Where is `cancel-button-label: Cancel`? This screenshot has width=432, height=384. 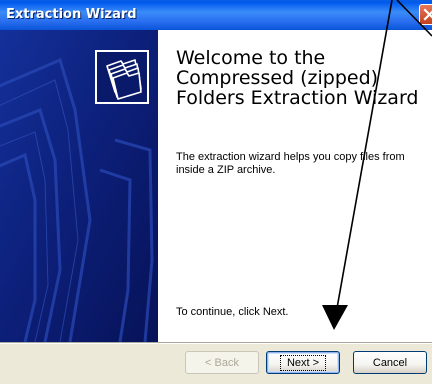 cancel-button-label: Cancel is located at coordinates (390, 362).